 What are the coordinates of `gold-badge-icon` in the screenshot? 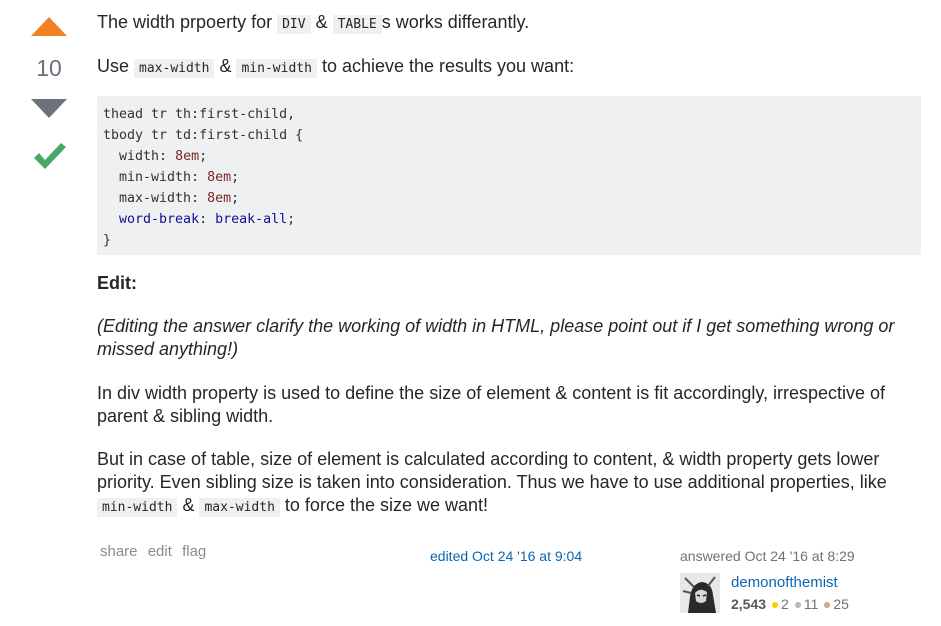 It's located at (775, 604).